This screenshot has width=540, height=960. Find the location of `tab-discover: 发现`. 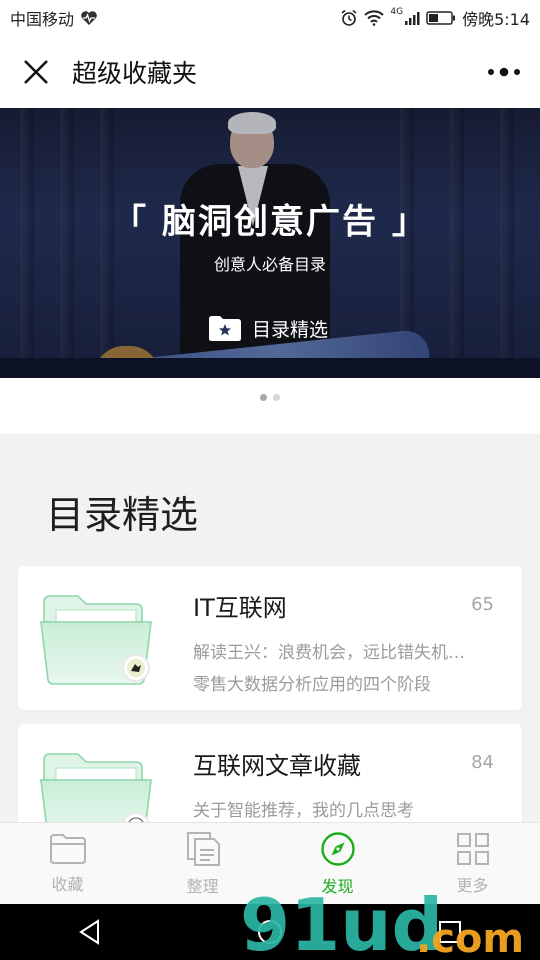

tab-discover: 发现 is located at coordinates (337, 863).